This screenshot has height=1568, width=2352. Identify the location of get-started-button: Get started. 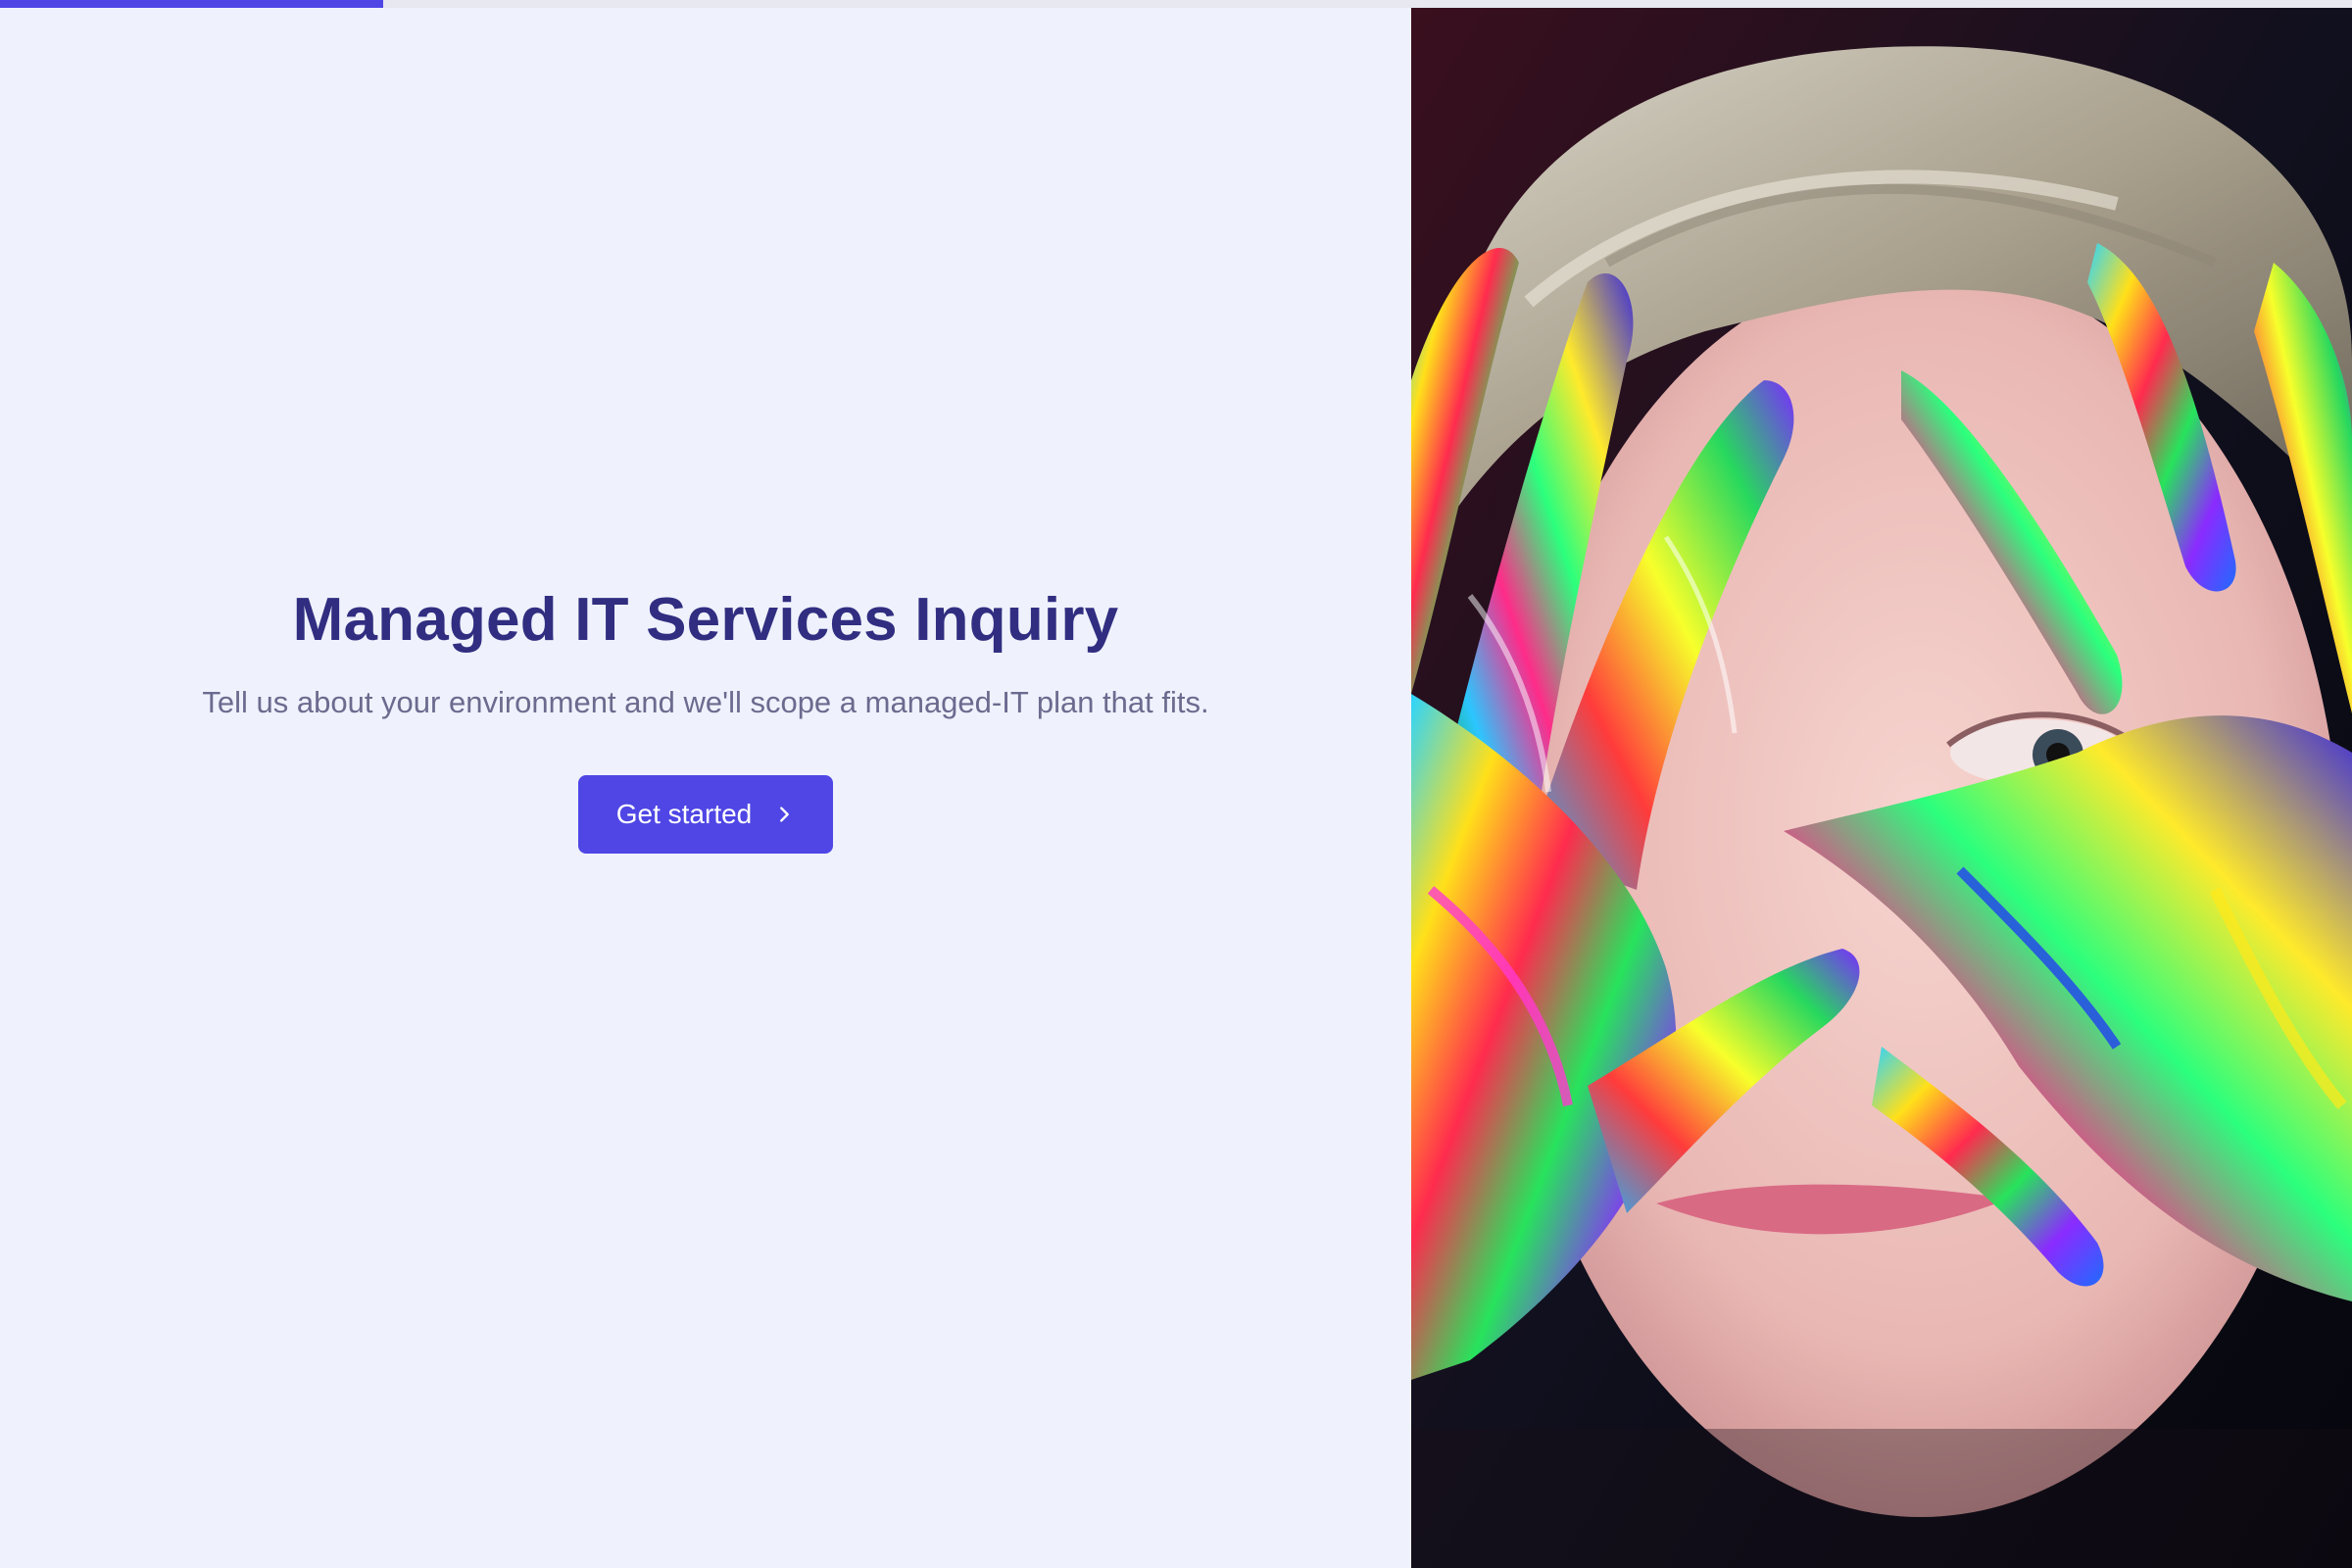
(705, 814).